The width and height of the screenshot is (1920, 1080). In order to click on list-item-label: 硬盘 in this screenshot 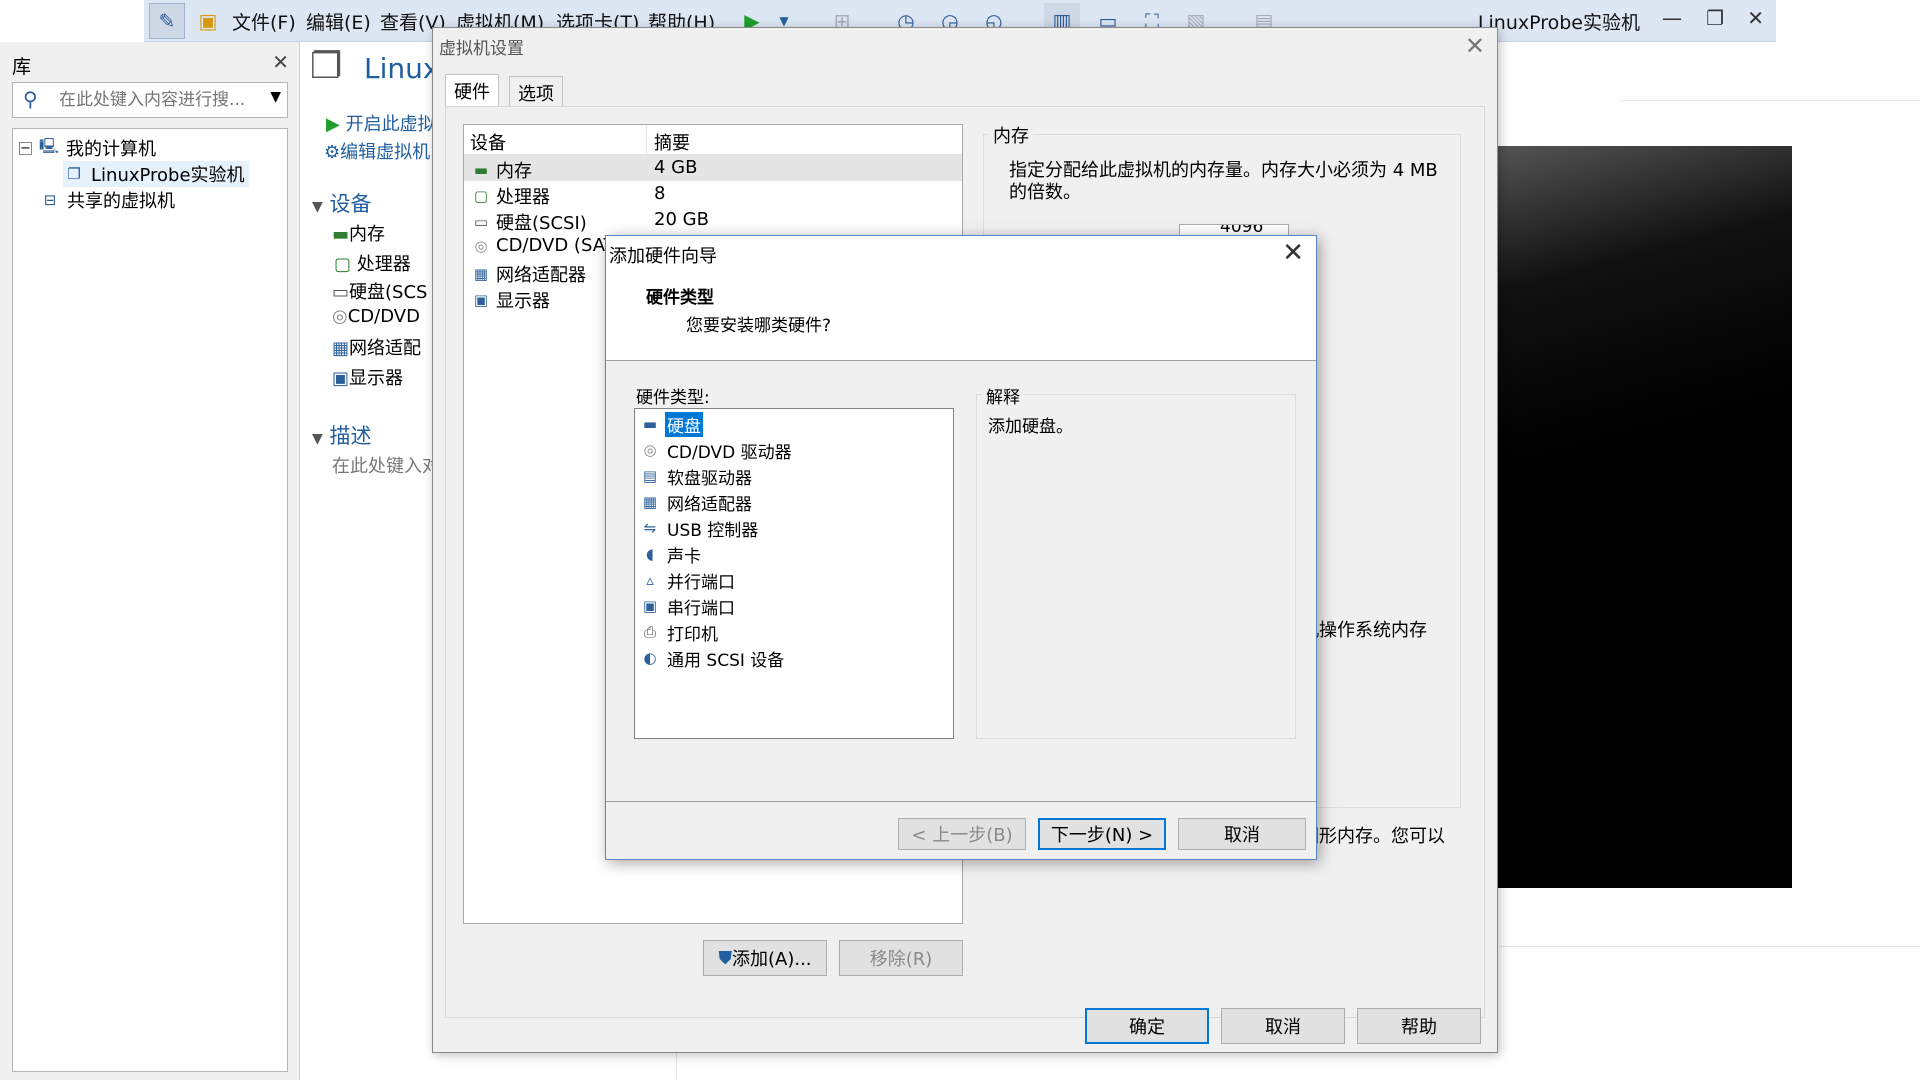, I will do `click(684, 424)`.